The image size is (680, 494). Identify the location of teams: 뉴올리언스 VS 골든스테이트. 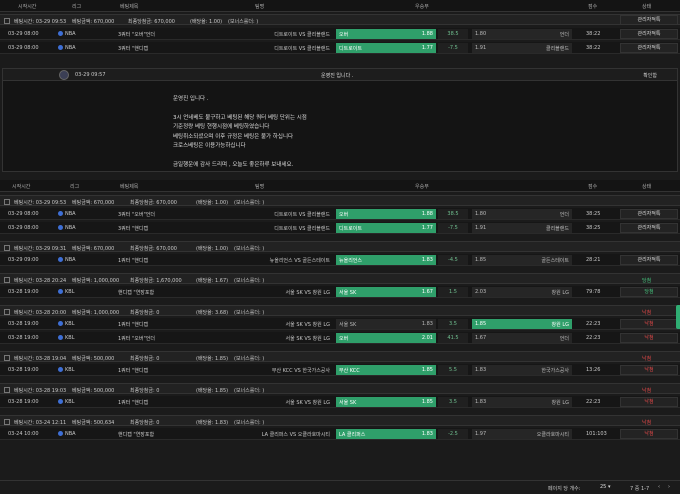
(299, 261).